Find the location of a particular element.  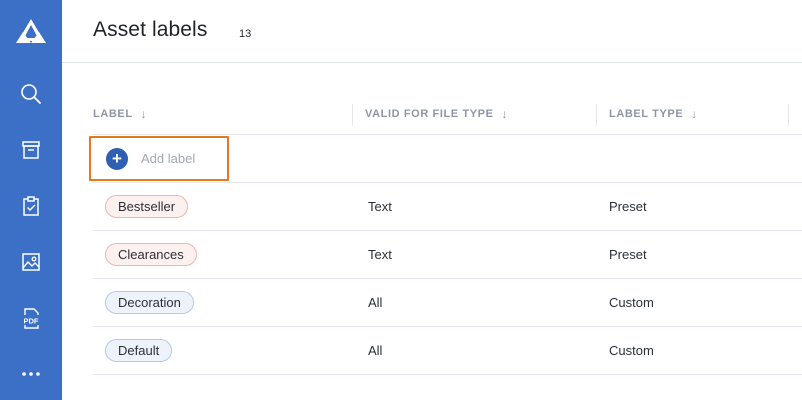

add-label-row: + Add label is located at coordinates (445, 159).